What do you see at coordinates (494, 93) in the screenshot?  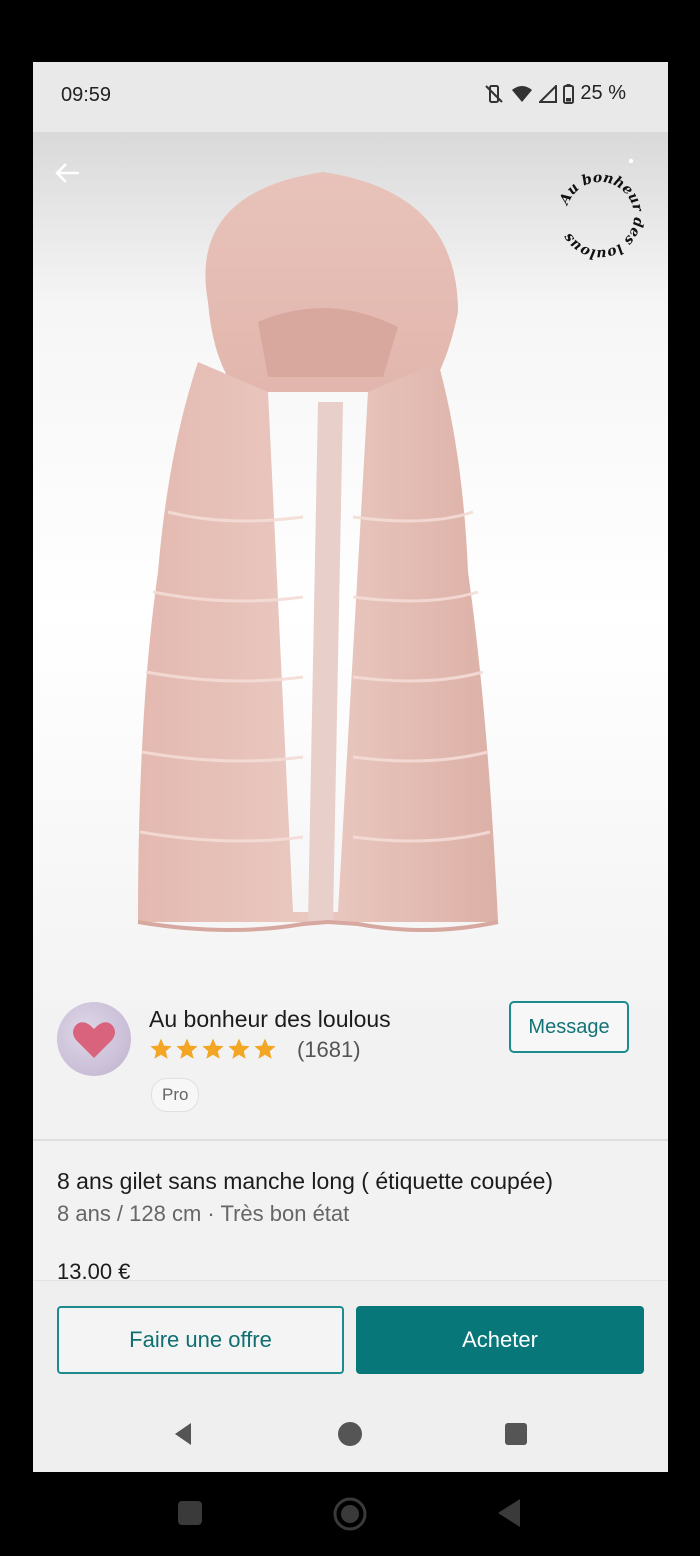 I see `mute-vibrate-icon` at bounding box center [494, 93].